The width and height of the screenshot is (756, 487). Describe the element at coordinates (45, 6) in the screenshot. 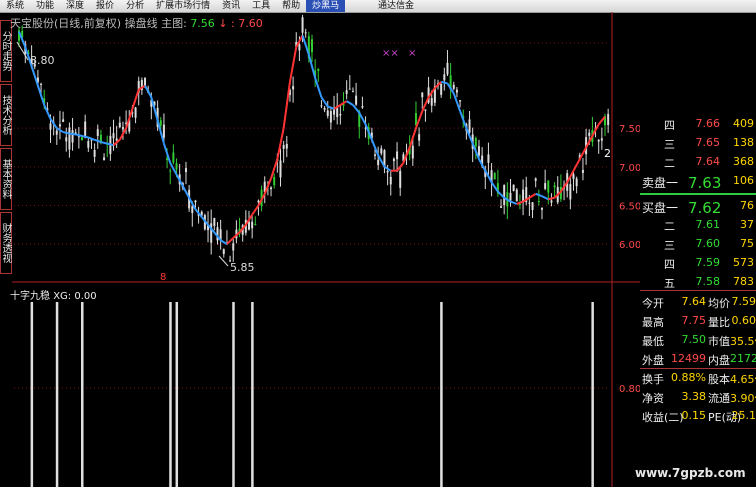

I see `menu-item-1: 功能` at that location.